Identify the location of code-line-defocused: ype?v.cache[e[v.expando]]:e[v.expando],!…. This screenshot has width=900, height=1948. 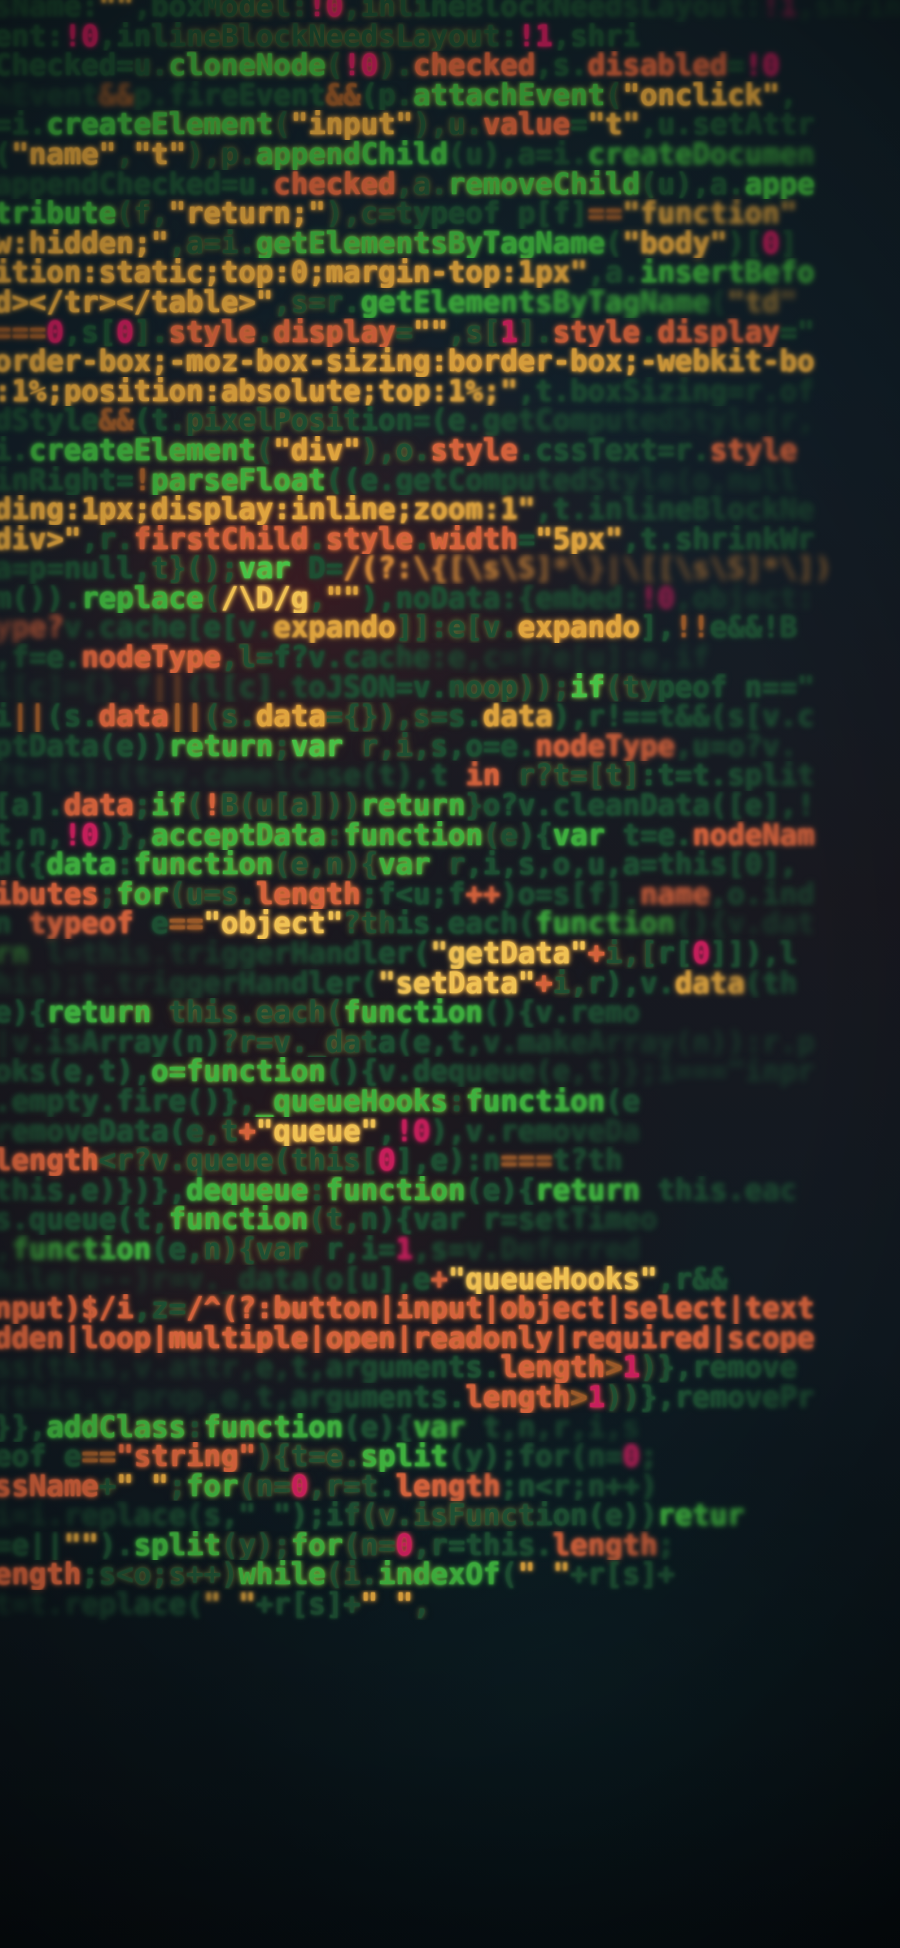
(450, 628).